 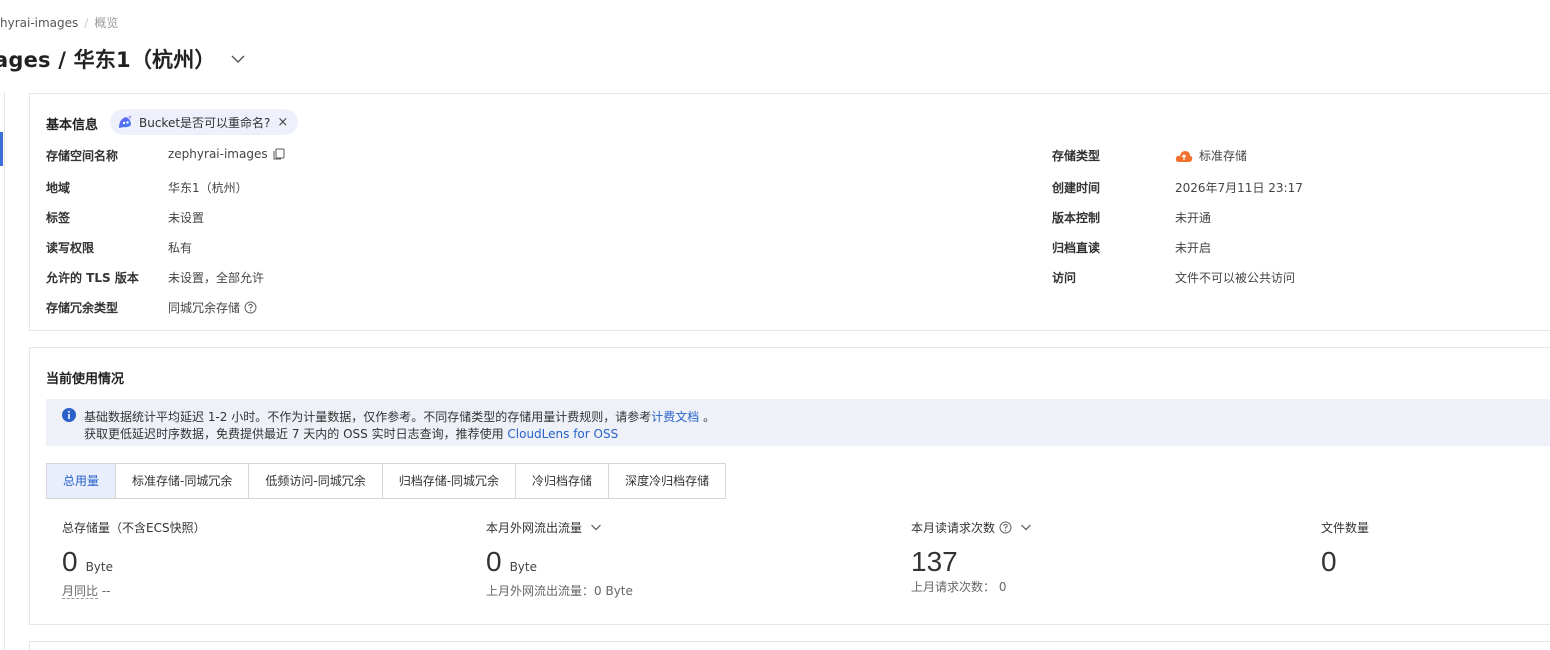 I want to click on breadcrumb: hyrai-images / 概览, so click(x=59, y=22).